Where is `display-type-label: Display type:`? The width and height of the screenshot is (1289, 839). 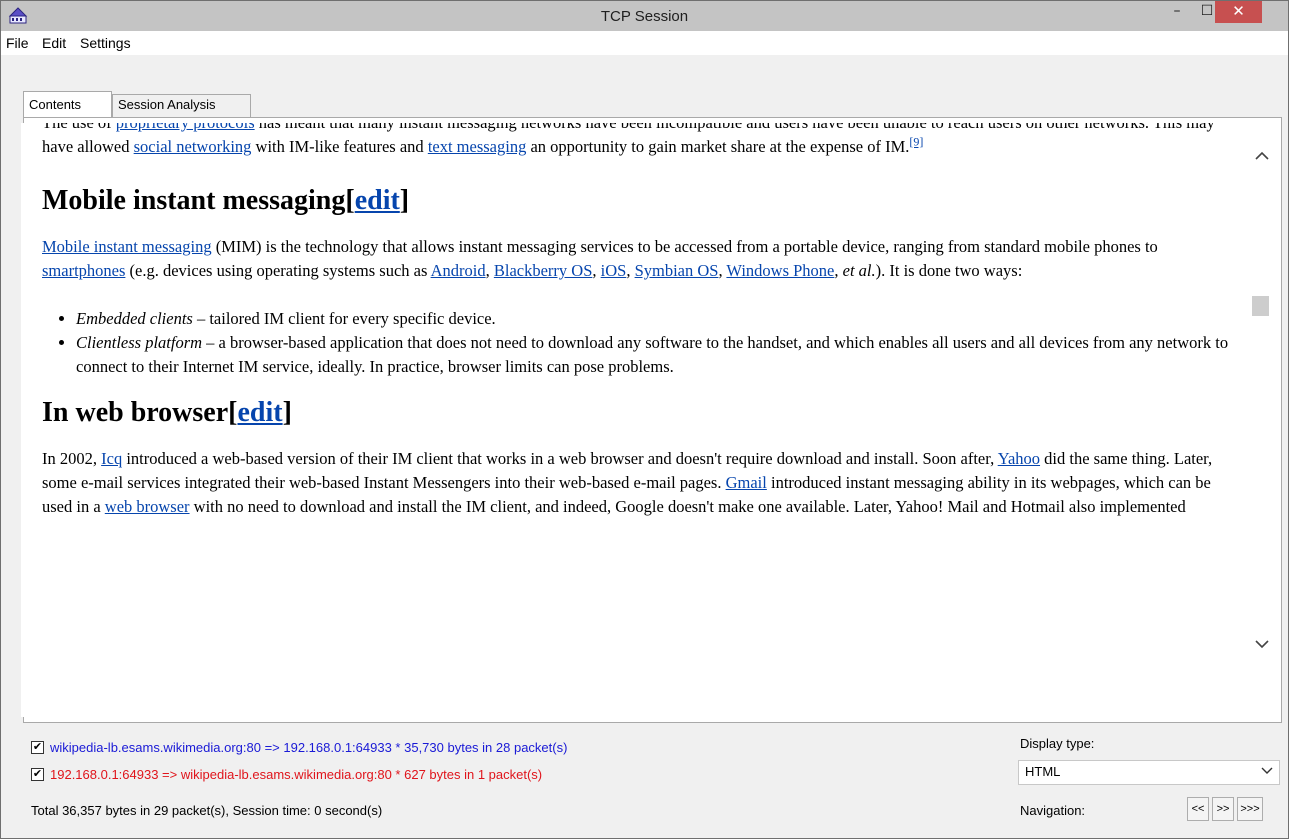 display-type-label: Display type: is located at coordinates (1057, 743).